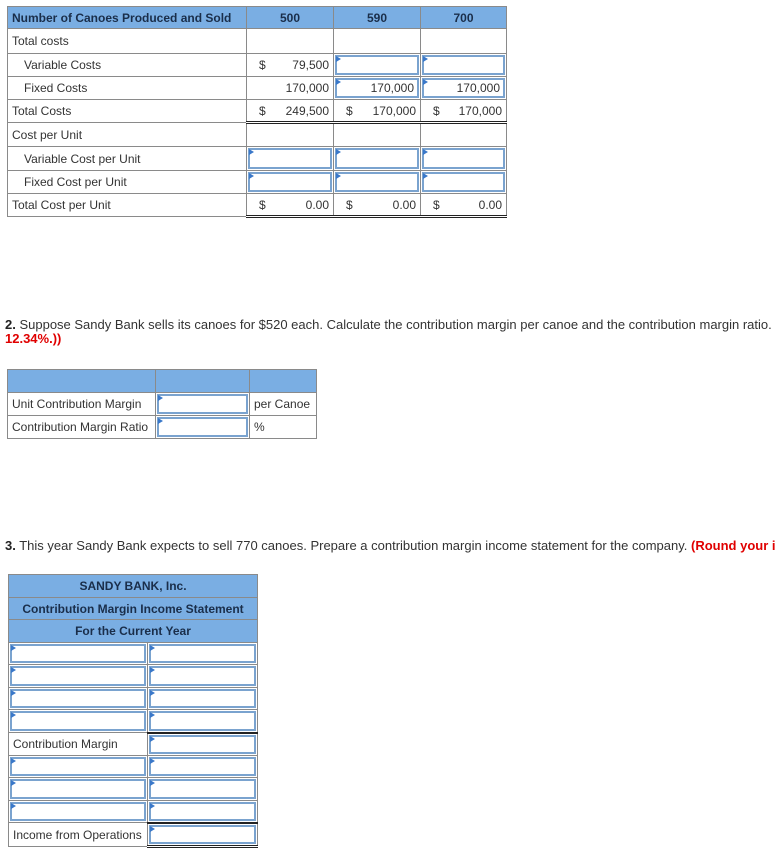 This screenshot has height=856, width=783. I want to click on total-cost-per-unit-700: $0.00, so click(463, 205).